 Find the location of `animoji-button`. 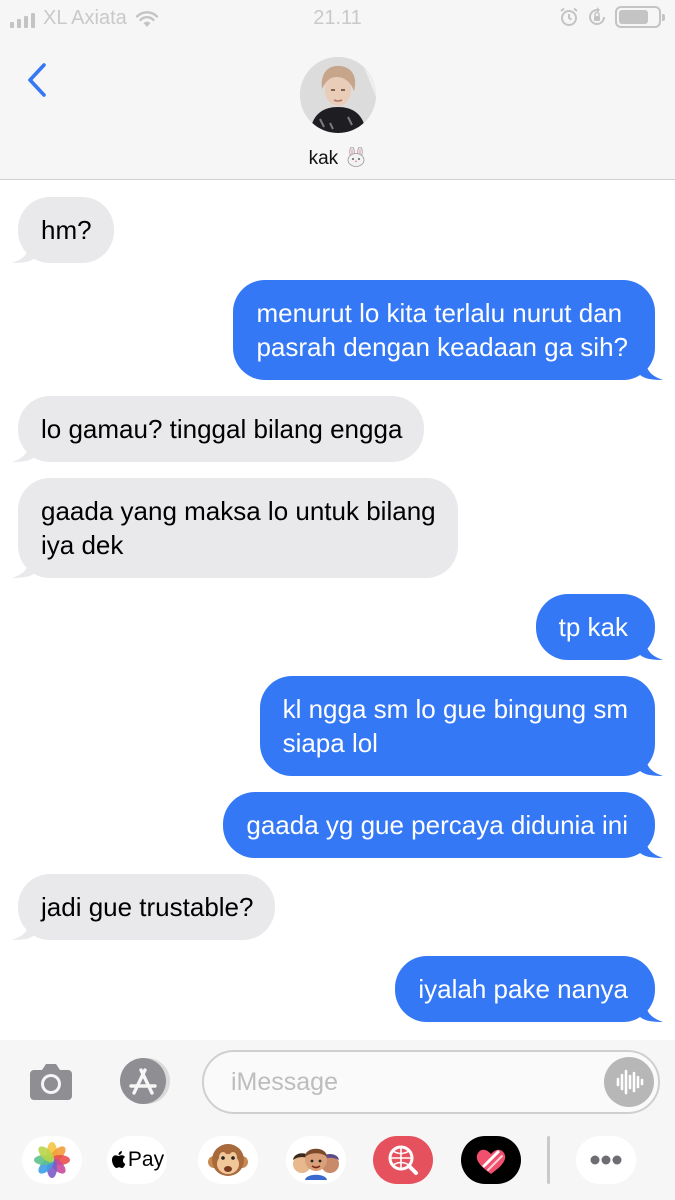

animoji-button is located at coordinates (228, 1160).